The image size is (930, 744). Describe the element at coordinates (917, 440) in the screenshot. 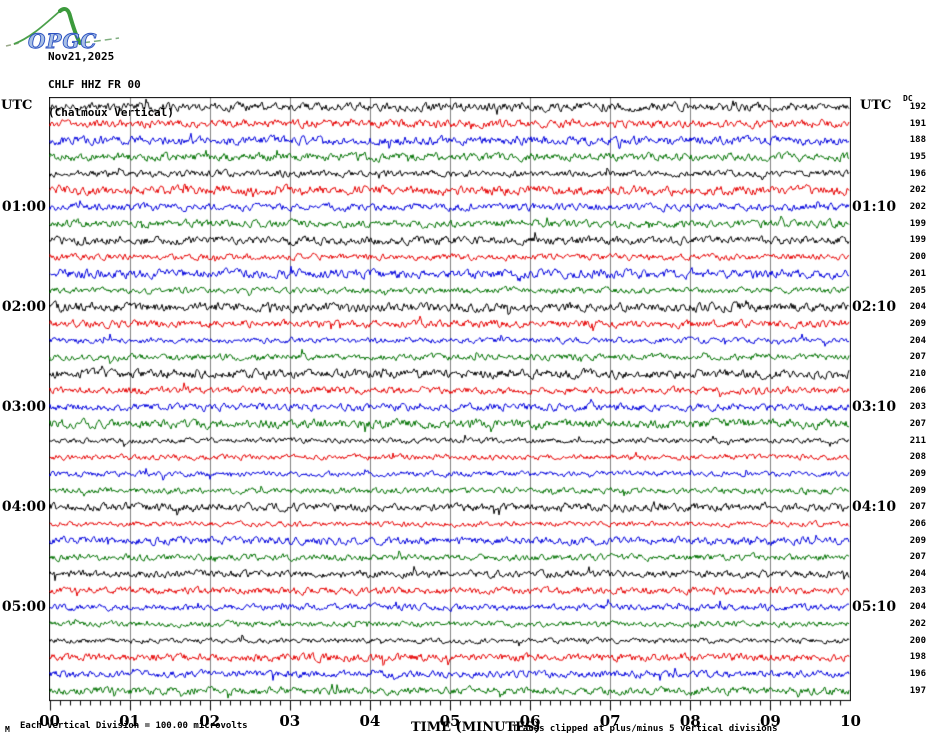

I see `dc-value: 211` at that location.